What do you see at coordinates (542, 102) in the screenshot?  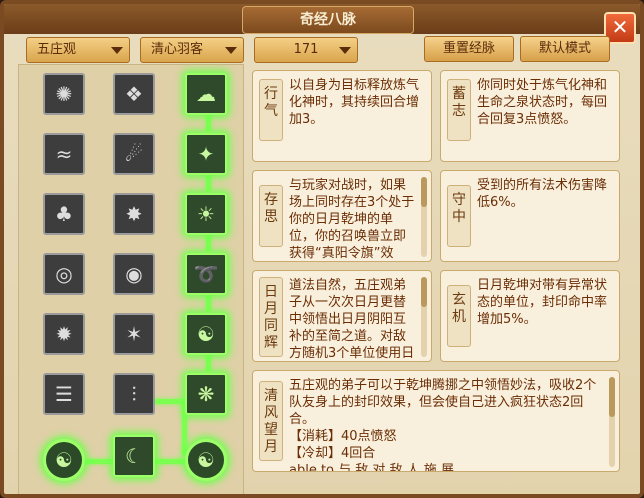 I see `talent-desc: 你同时处于炼气化神和生命之泉状态时，每回合回复3点愤怒。` at bounding box center [542, 102].